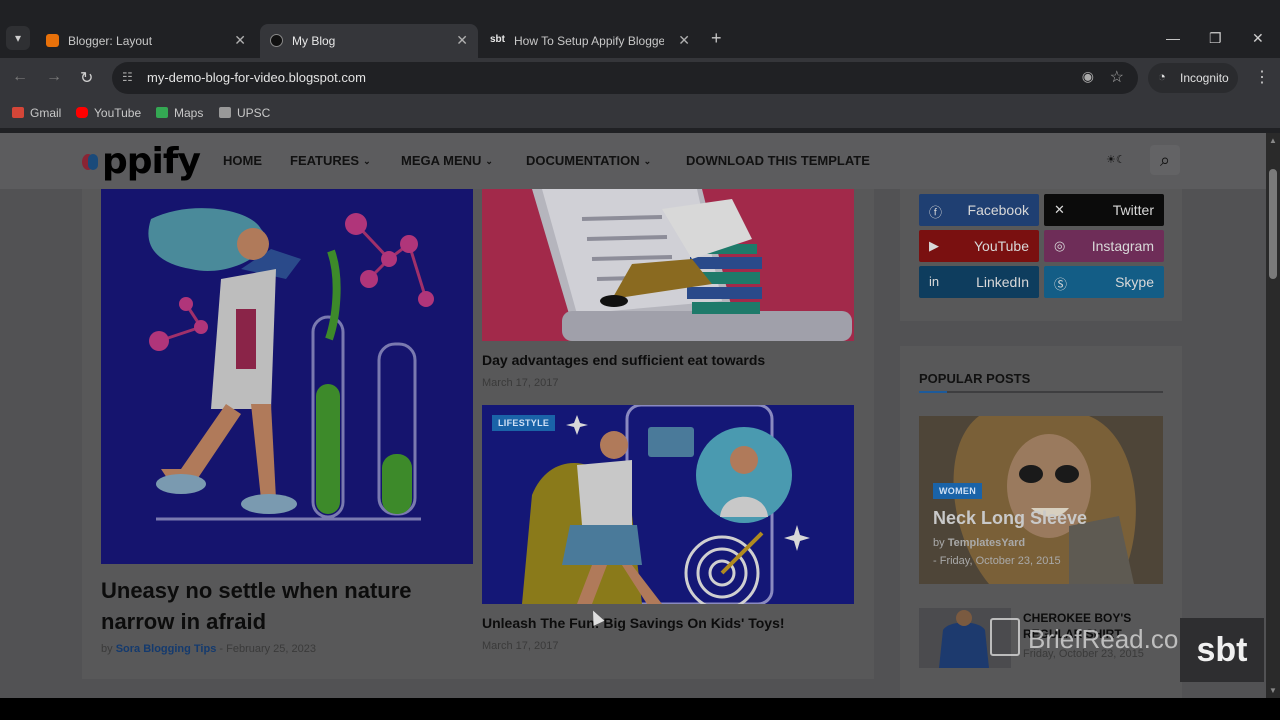  Describe the element at coordinates (1165, 160) in the screenshot. I see `search-button: ⌕` at that location.